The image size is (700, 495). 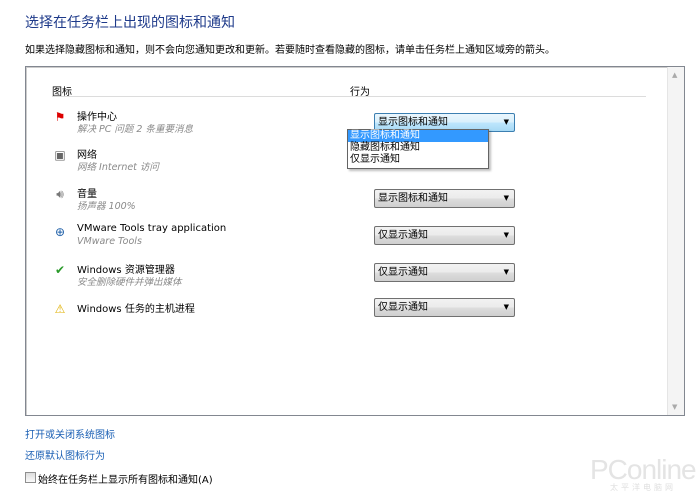 I want to click on option-only-show-notifications: 仅显示通知, so click(x=418, y=160).